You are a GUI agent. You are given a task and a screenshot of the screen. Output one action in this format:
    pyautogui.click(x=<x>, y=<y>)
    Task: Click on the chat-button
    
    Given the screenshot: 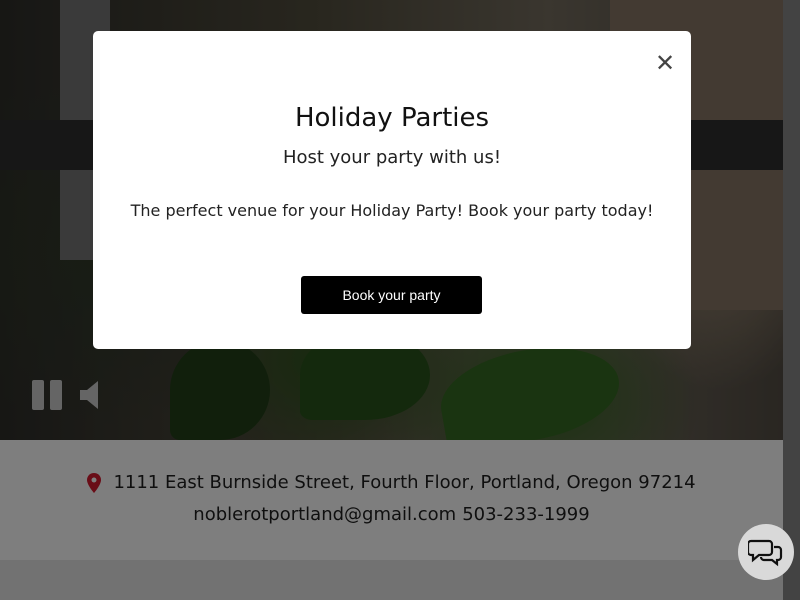 What is the action you would take?
    pyautogui.click(x=766, y=552)
    